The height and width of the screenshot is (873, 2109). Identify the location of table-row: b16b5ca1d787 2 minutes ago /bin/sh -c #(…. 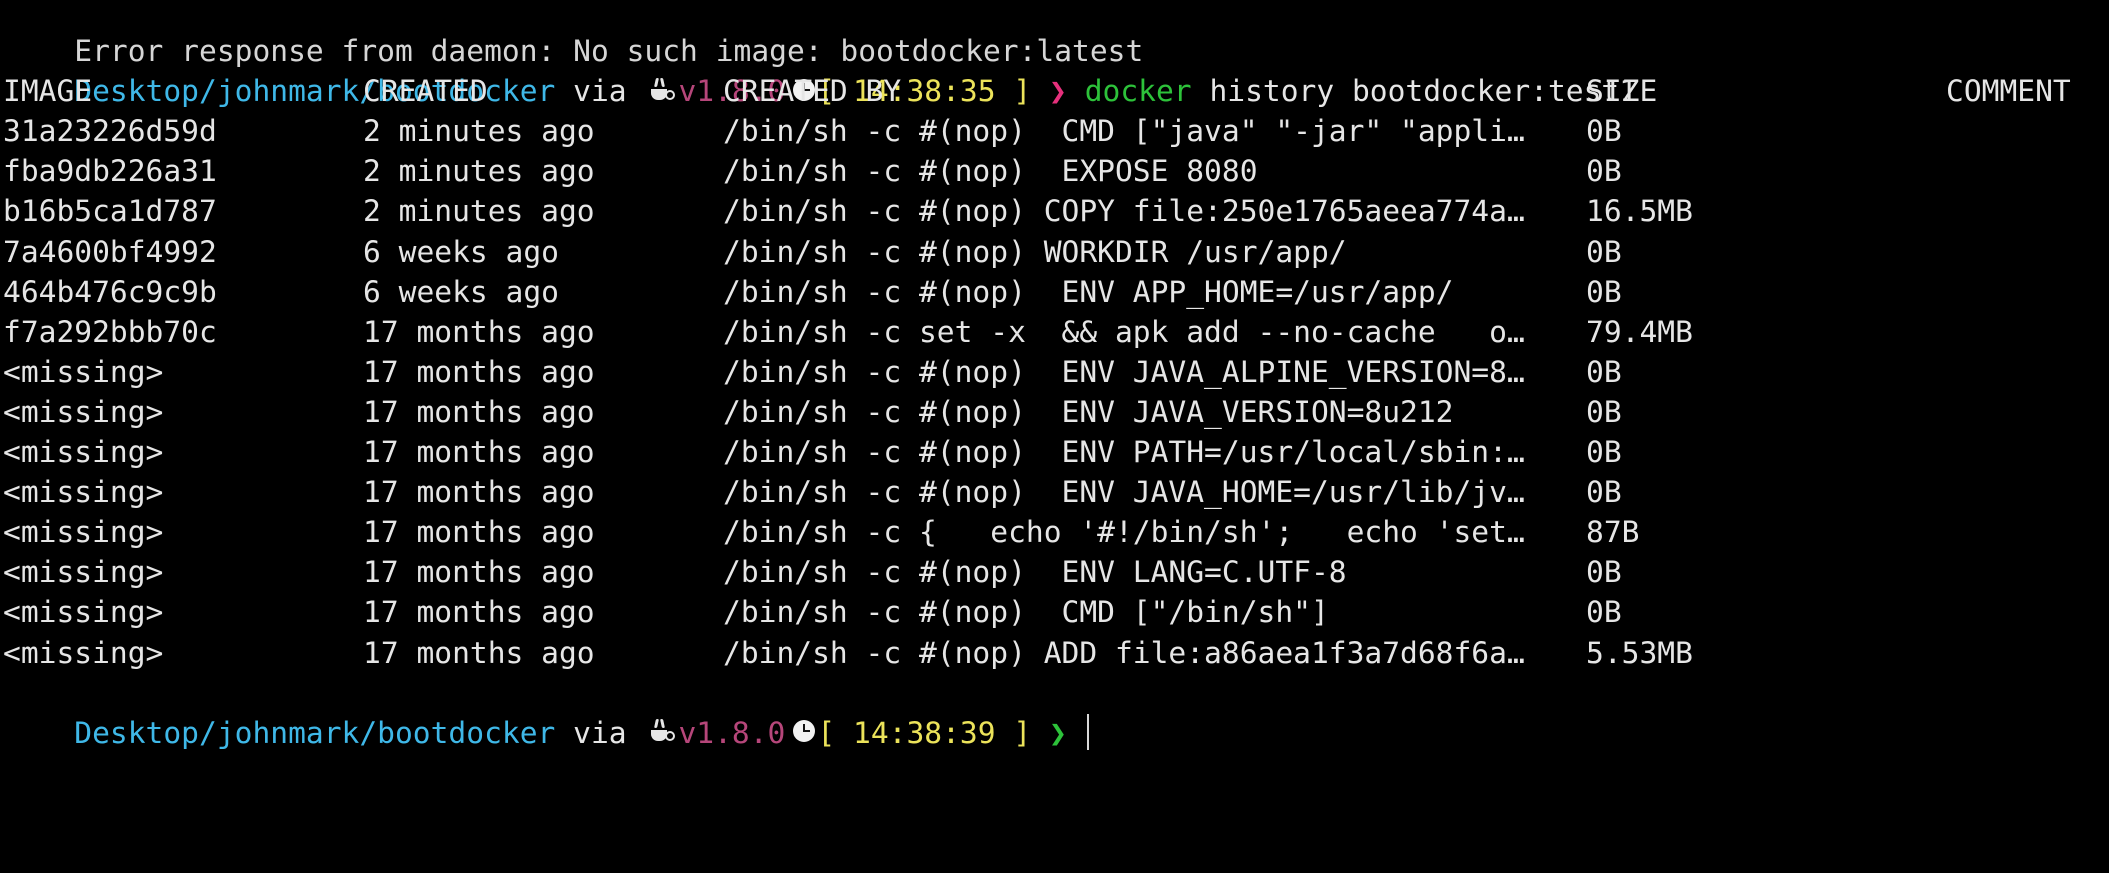
(1056, 211).